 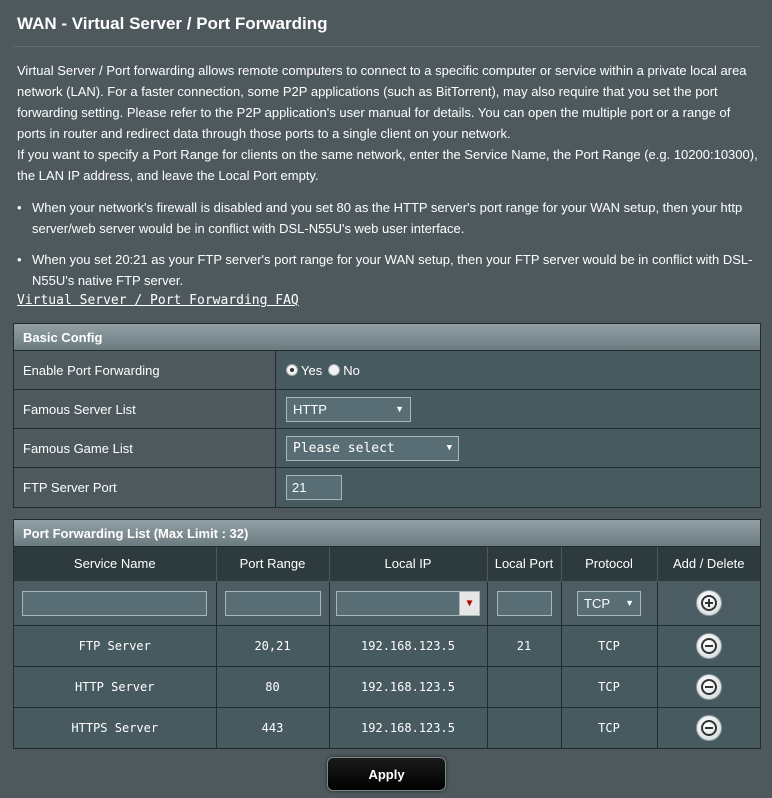 I want to click on service-name-input, so click(x=115, y=603).